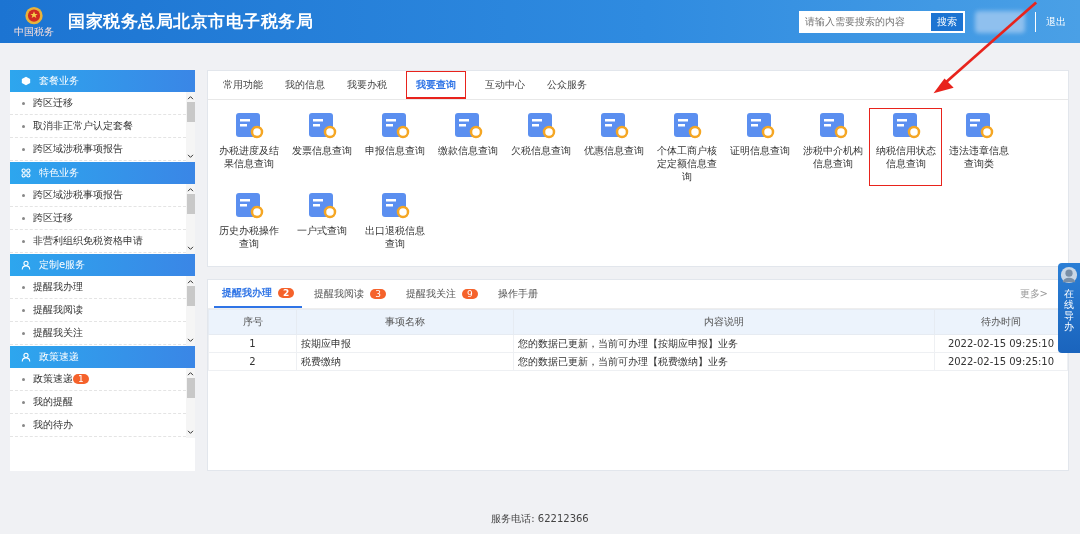  What do you see at coordinates (321, 224) in the screenshot?
I see `function-item: 一户式查询` at bounding box center [321, 224].